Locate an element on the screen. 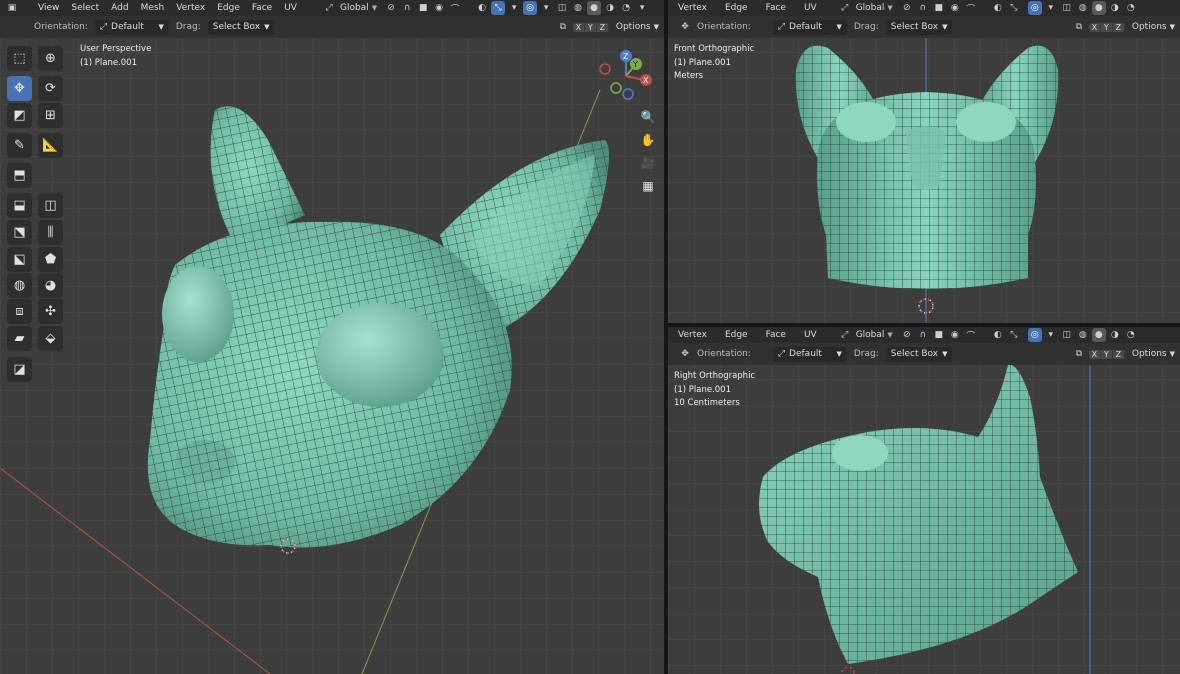 This screenshot has width=1180, height=674. select-box-tool: ⬚ is located at coordinates (19, 58).